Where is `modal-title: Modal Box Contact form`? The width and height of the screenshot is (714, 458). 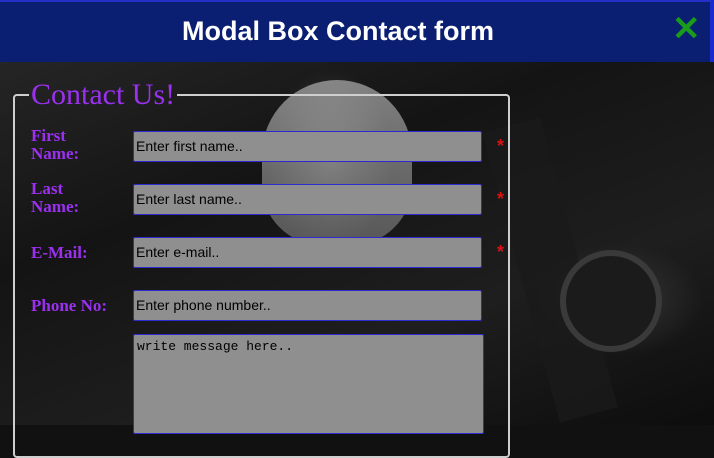 modal-title: Modal Box Contact form is located at coordinates (337, 31).